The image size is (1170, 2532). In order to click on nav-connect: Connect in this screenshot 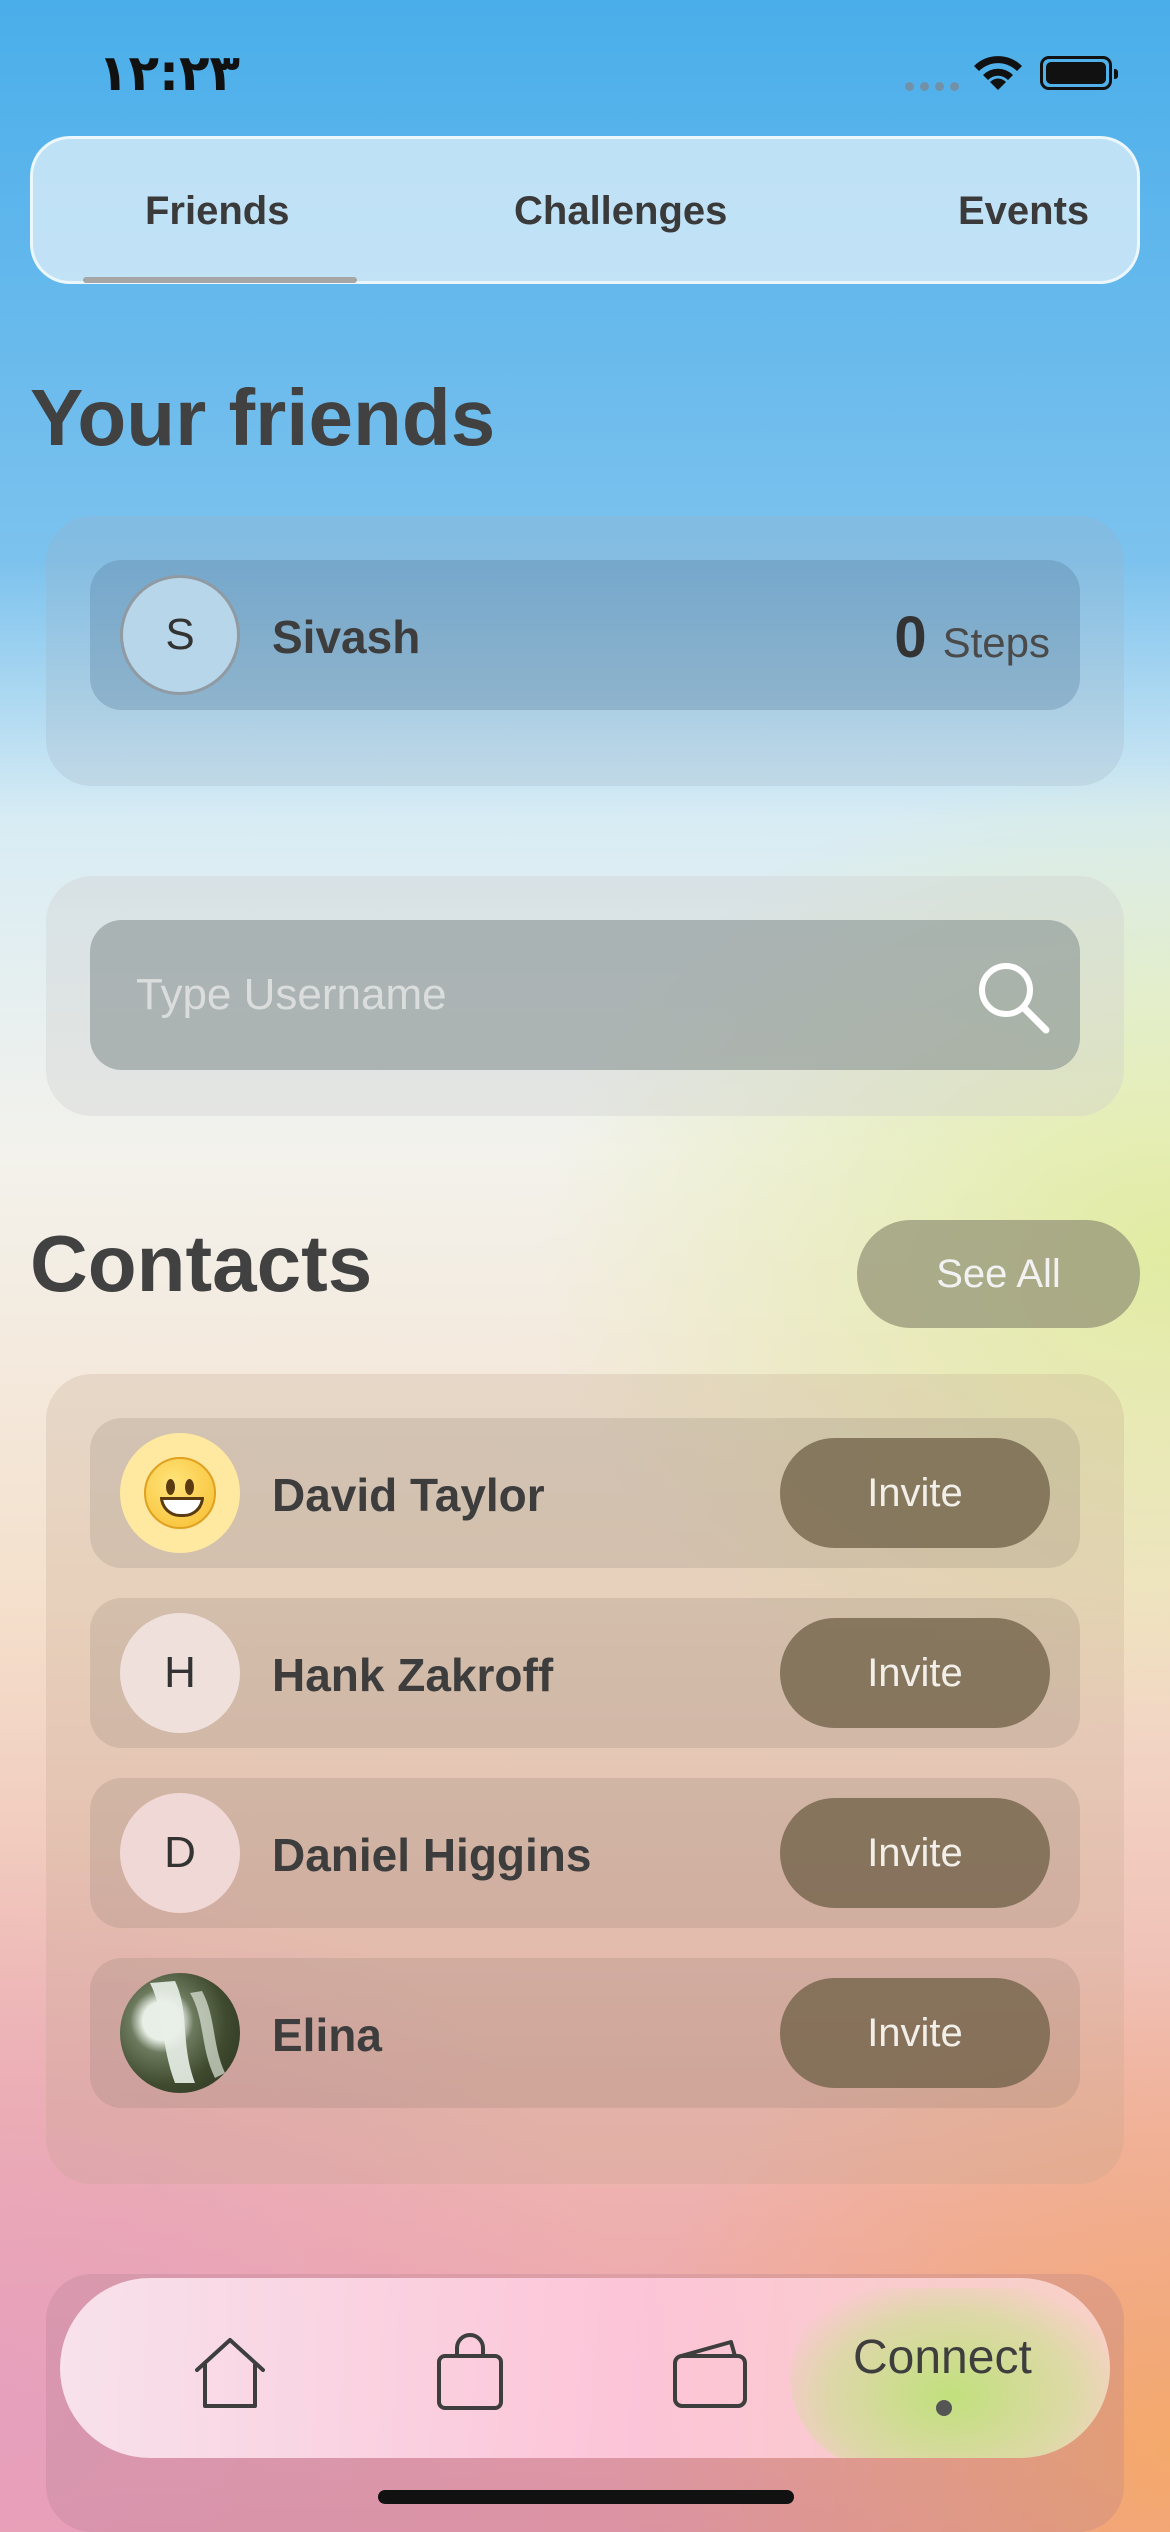, I will do `click(942, 2357)`.